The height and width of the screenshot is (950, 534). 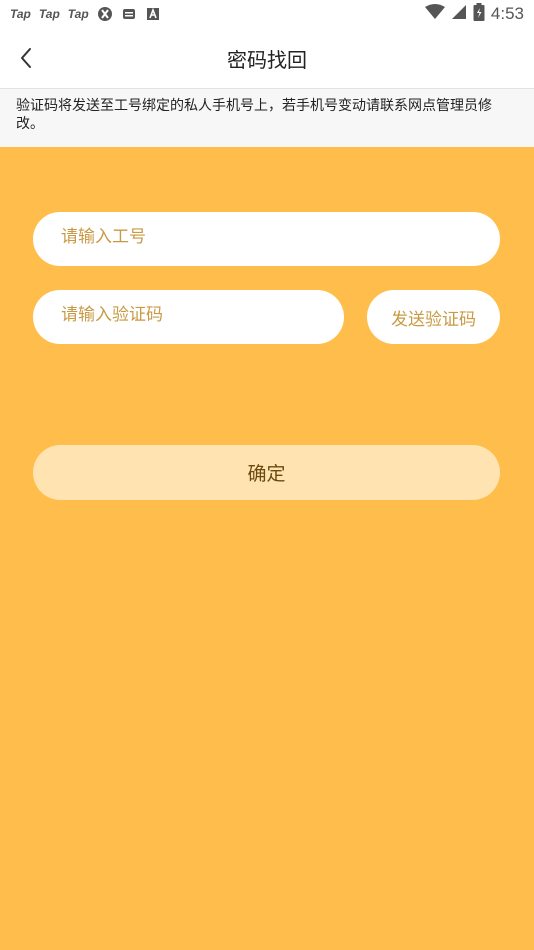 I want to click on send-code-button: 发送验证码, so click(x=433, y=317).